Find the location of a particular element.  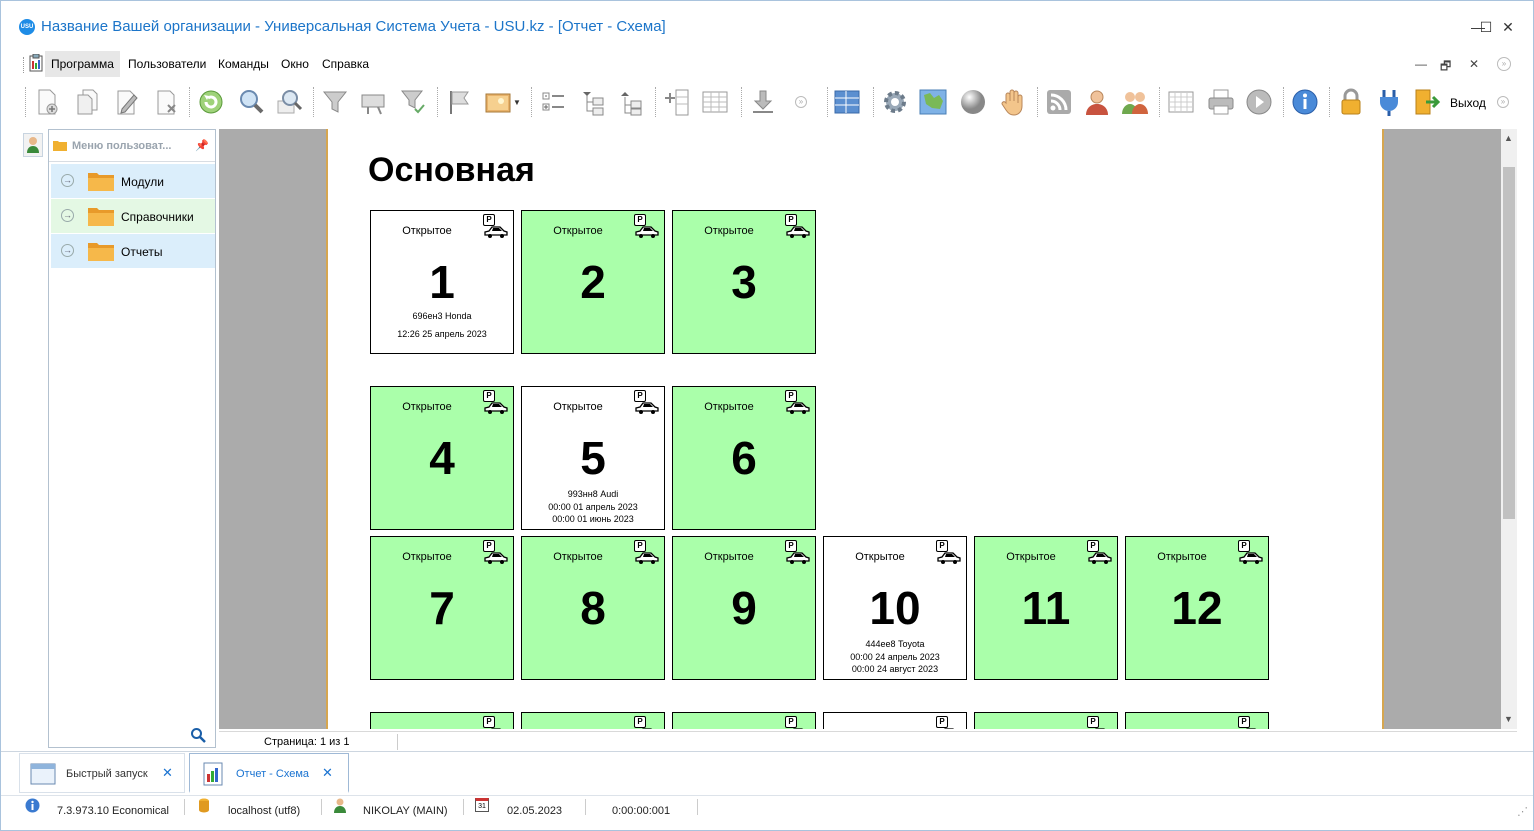

tab-report-schema: Отчет - Схема ✕ is located at coordinates (269, 773).